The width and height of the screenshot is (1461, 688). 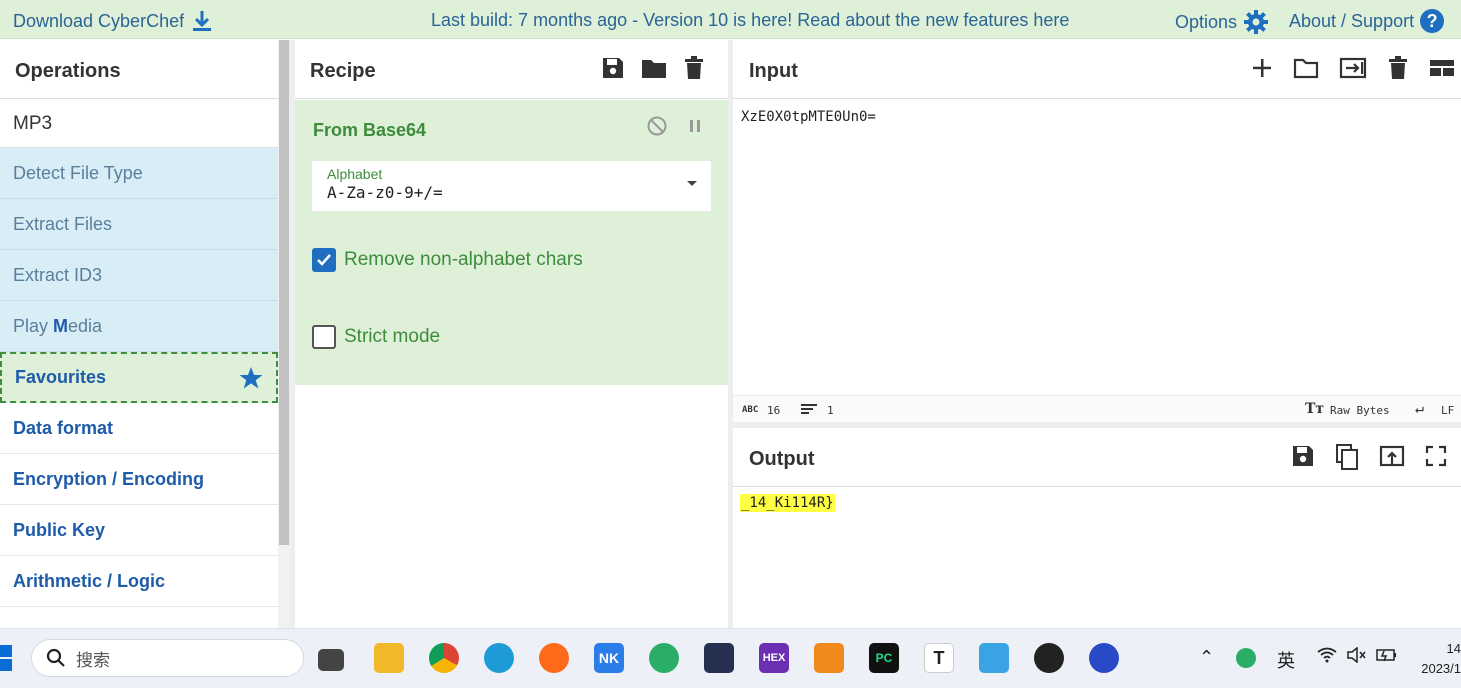 I want to click on file-explorer-icon, so click(x=389, y=658).